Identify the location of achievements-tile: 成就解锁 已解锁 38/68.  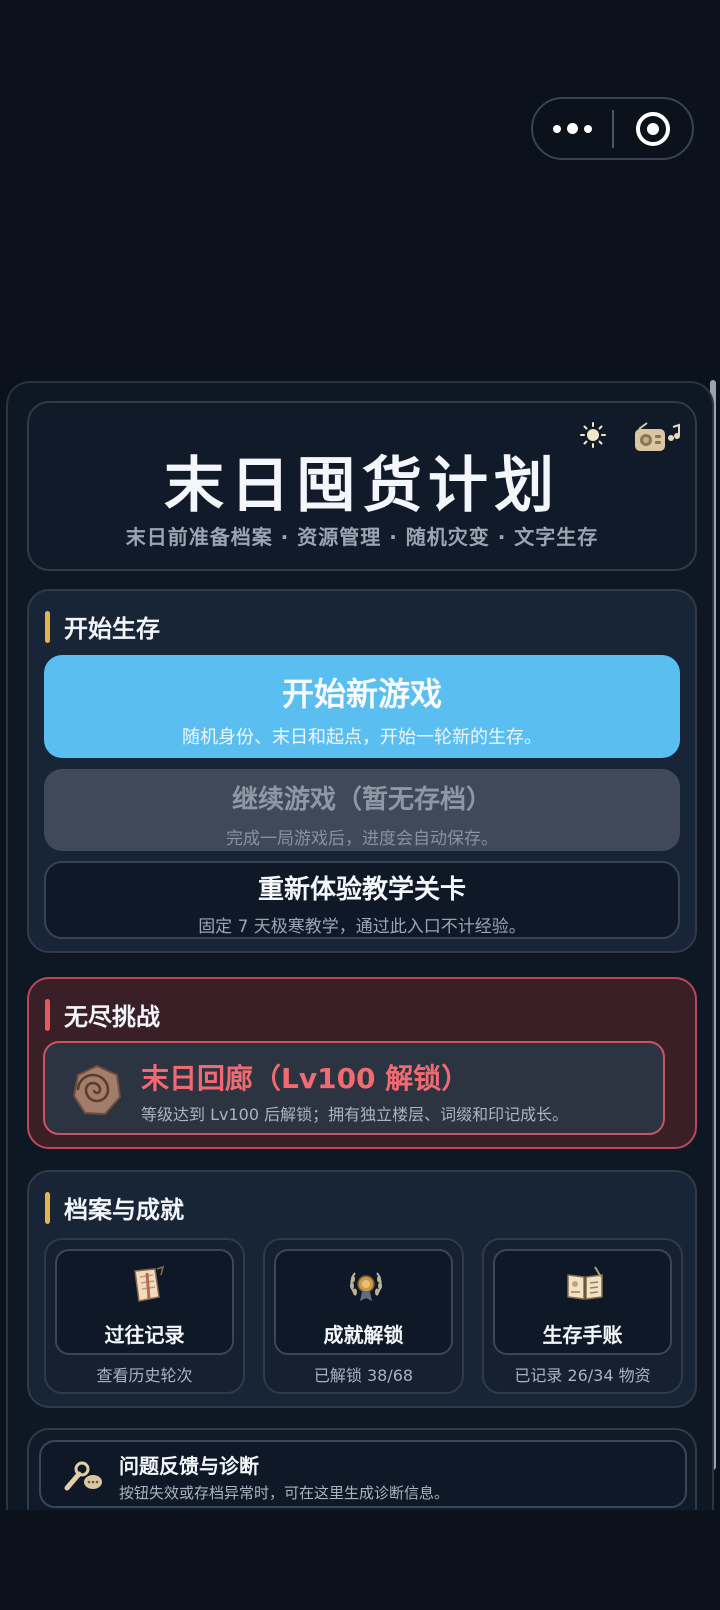
(363, 1316).